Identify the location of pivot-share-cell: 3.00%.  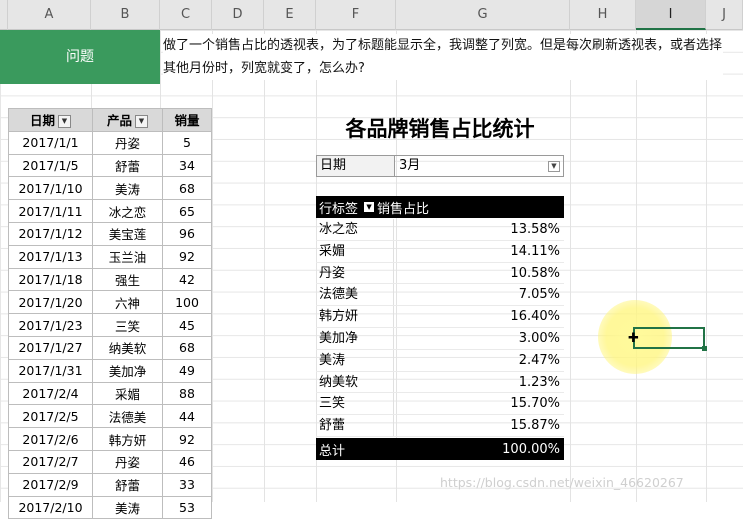
(479, 338).